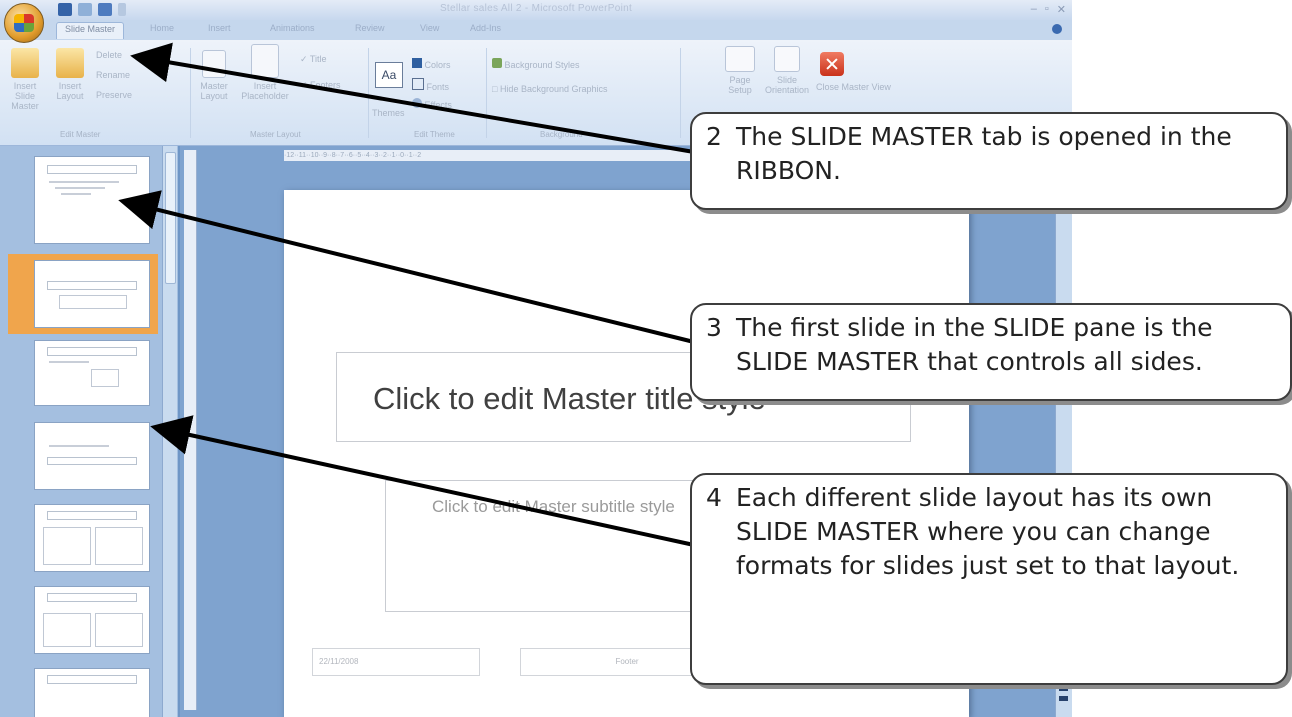 The image size is (1292, 717). Describe the element at coordinates (714, 136) in the screenshot. I see `callout-2-number: 2` at that location.